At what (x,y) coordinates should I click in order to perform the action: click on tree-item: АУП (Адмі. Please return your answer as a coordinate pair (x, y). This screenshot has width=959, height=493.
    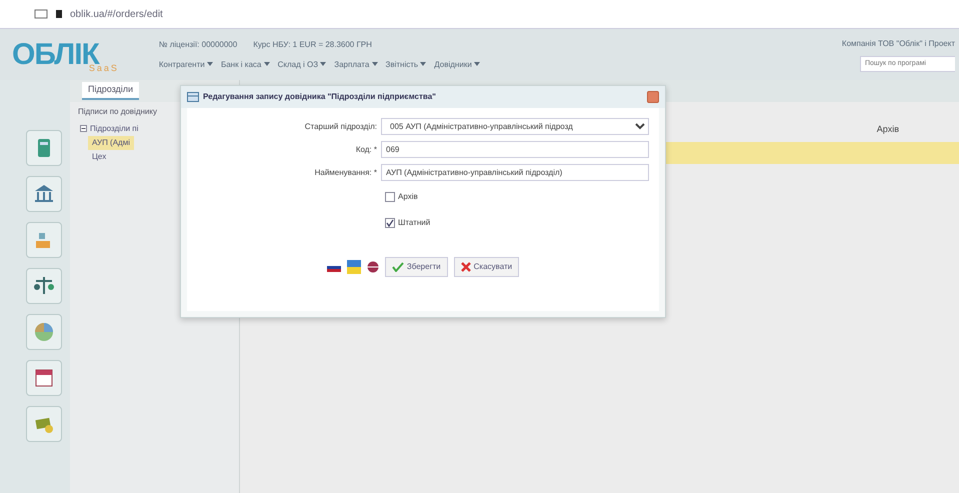
    Looking at the image, I should click on (111, 143).